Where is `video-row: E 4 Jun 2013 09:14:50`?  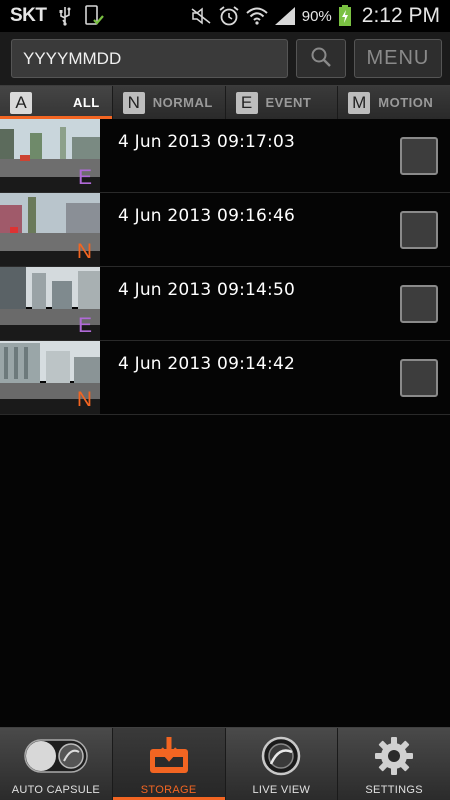
video-row: E 4 Jun 2013 09:14:50 is located at coordinates (225, 304).